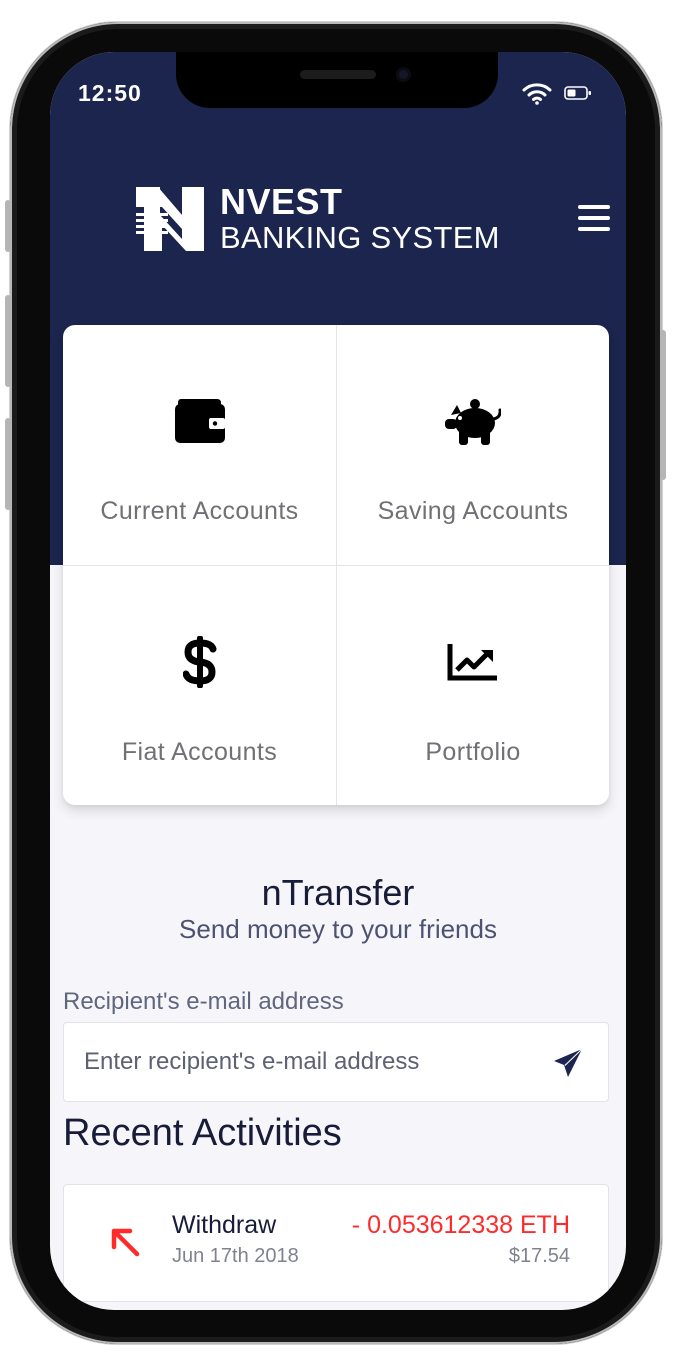  I want to click on wifi-icon, so click(537, 94).